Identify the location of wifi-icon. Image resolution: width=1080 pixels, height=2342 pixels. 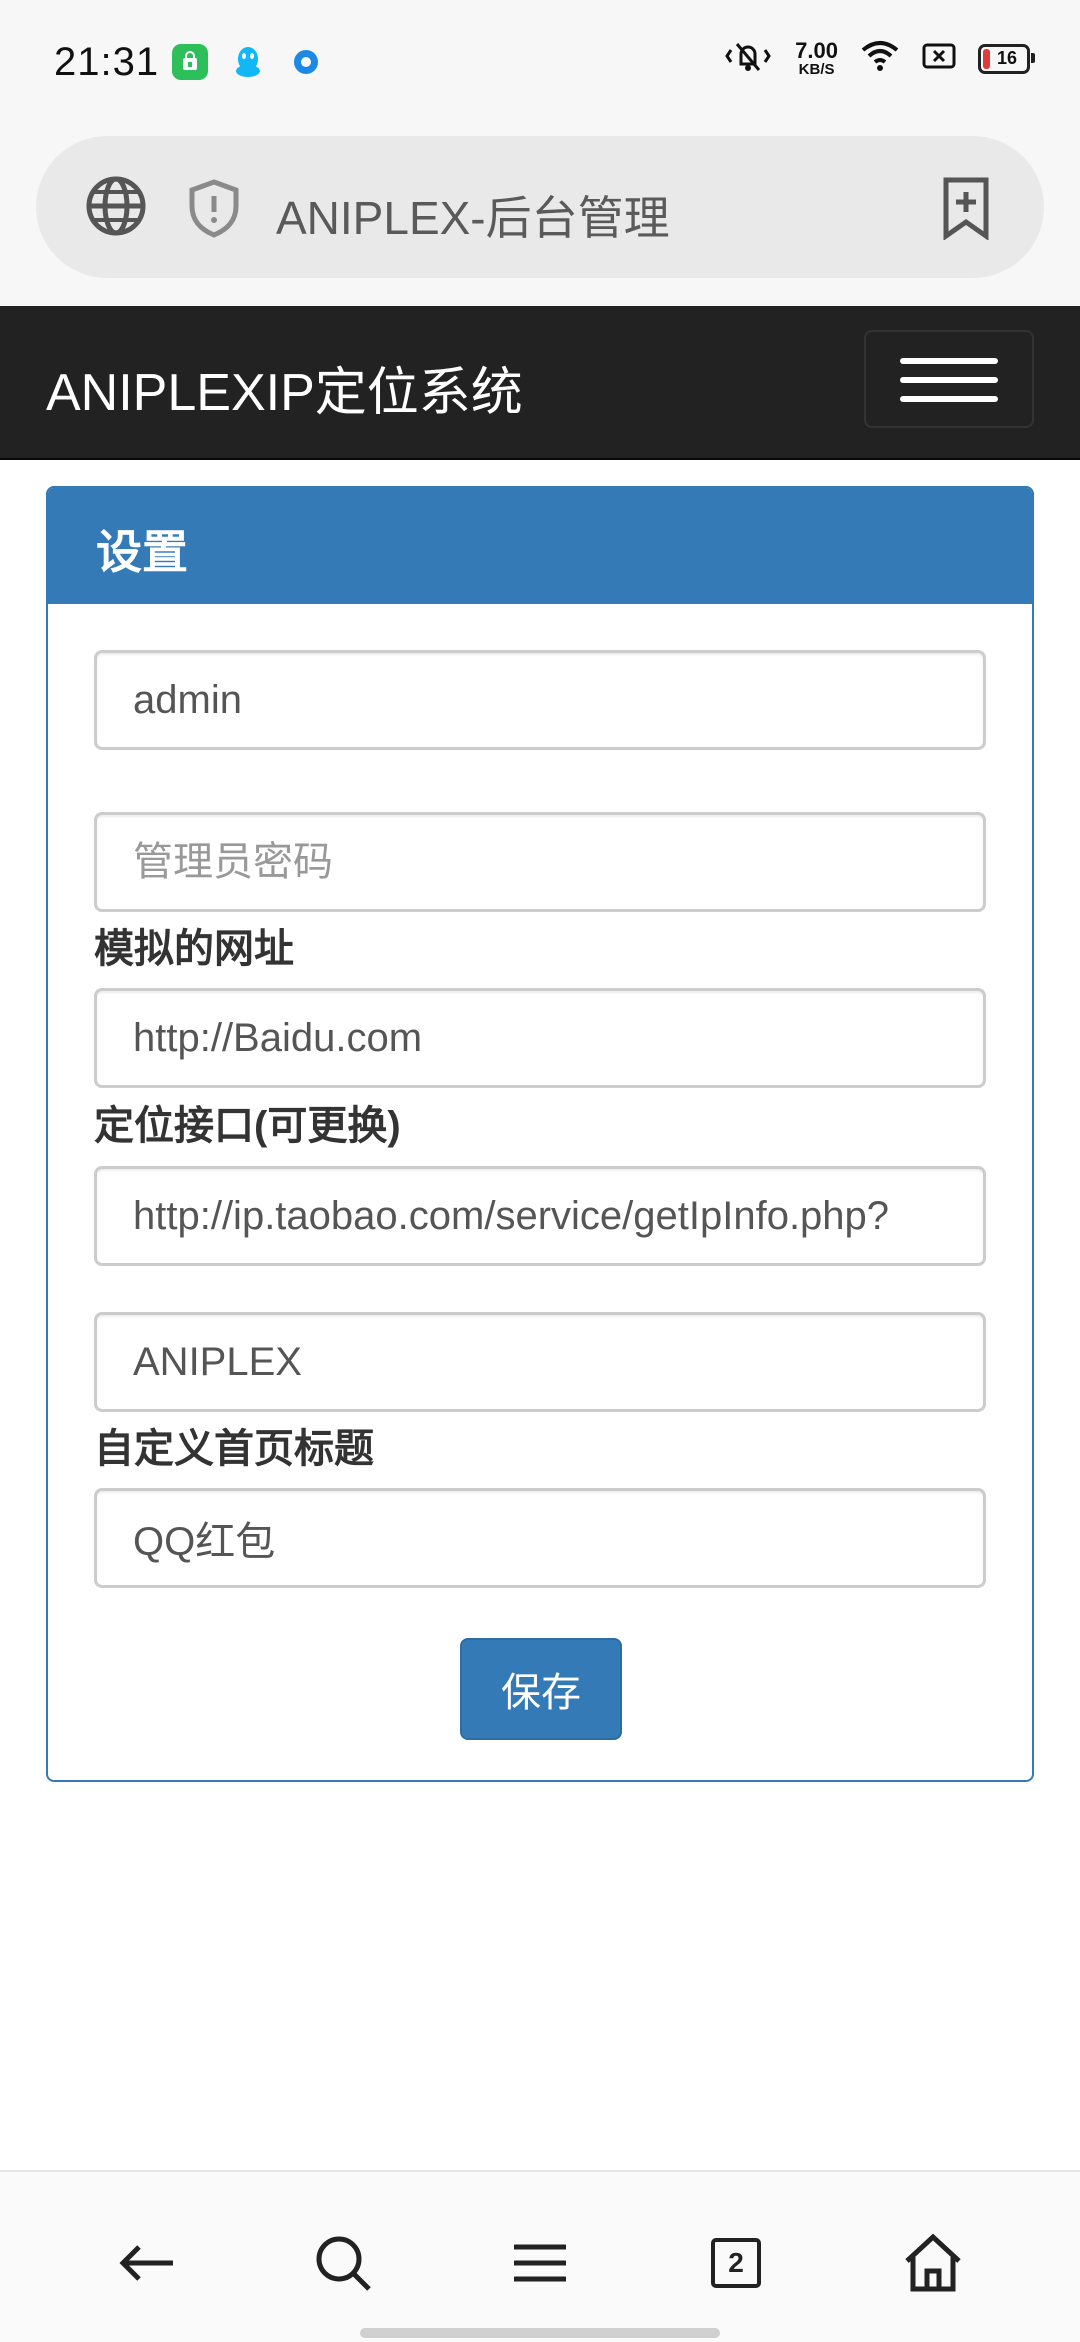
(880, 58).